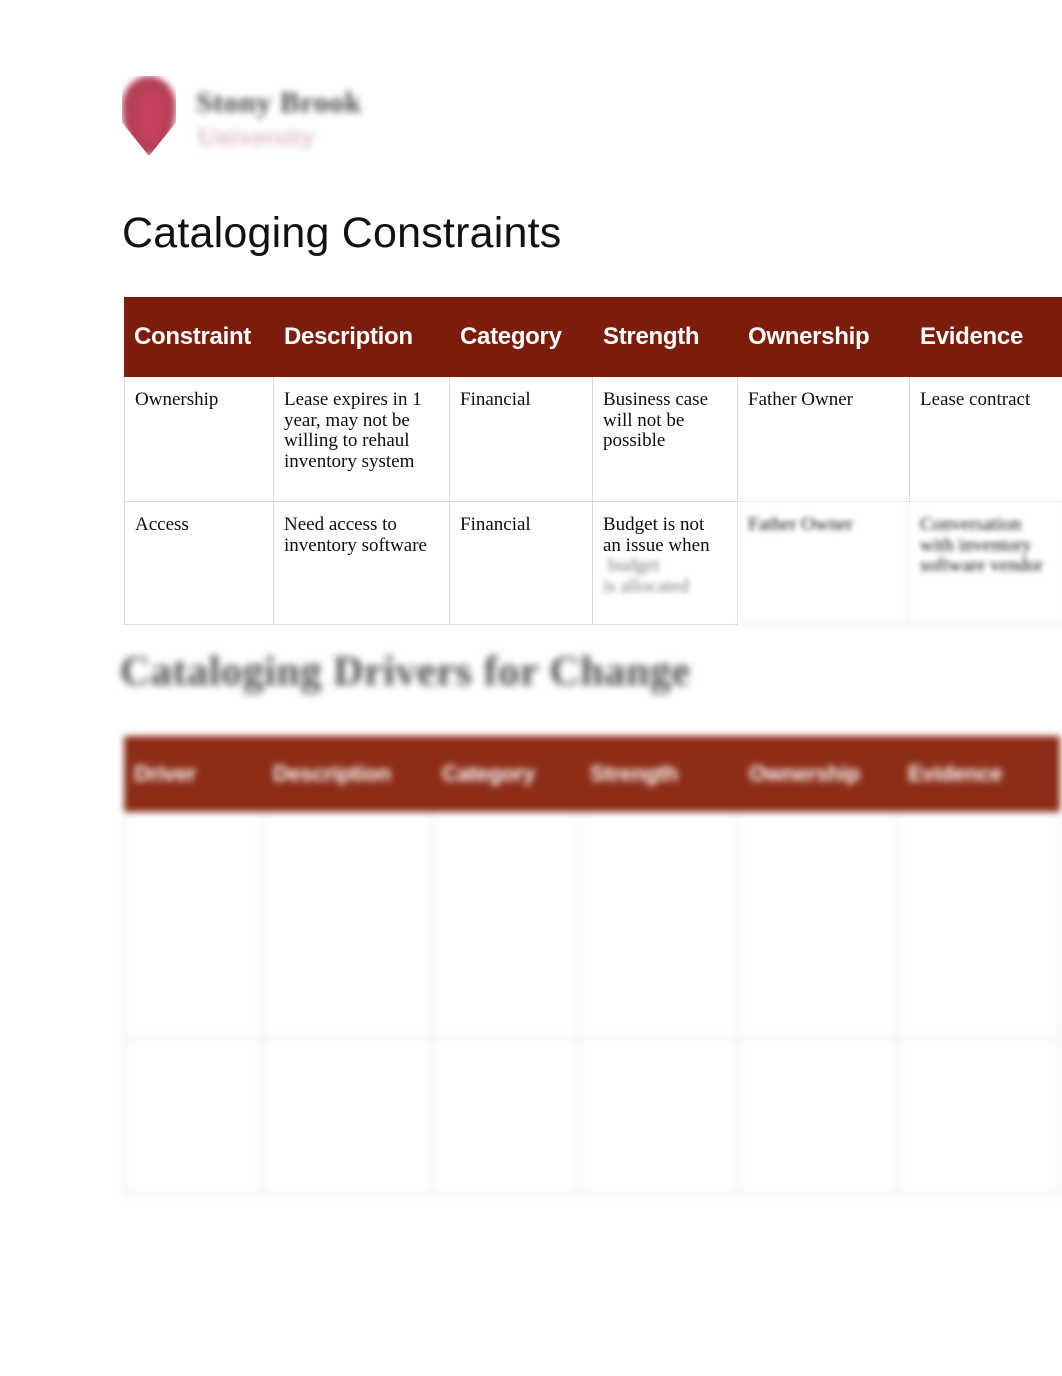 The width and height of the screenshot is (1062, 1376). I want to click on section-title-drivers: Cataloging Drivers for Change, so click(405, 672).